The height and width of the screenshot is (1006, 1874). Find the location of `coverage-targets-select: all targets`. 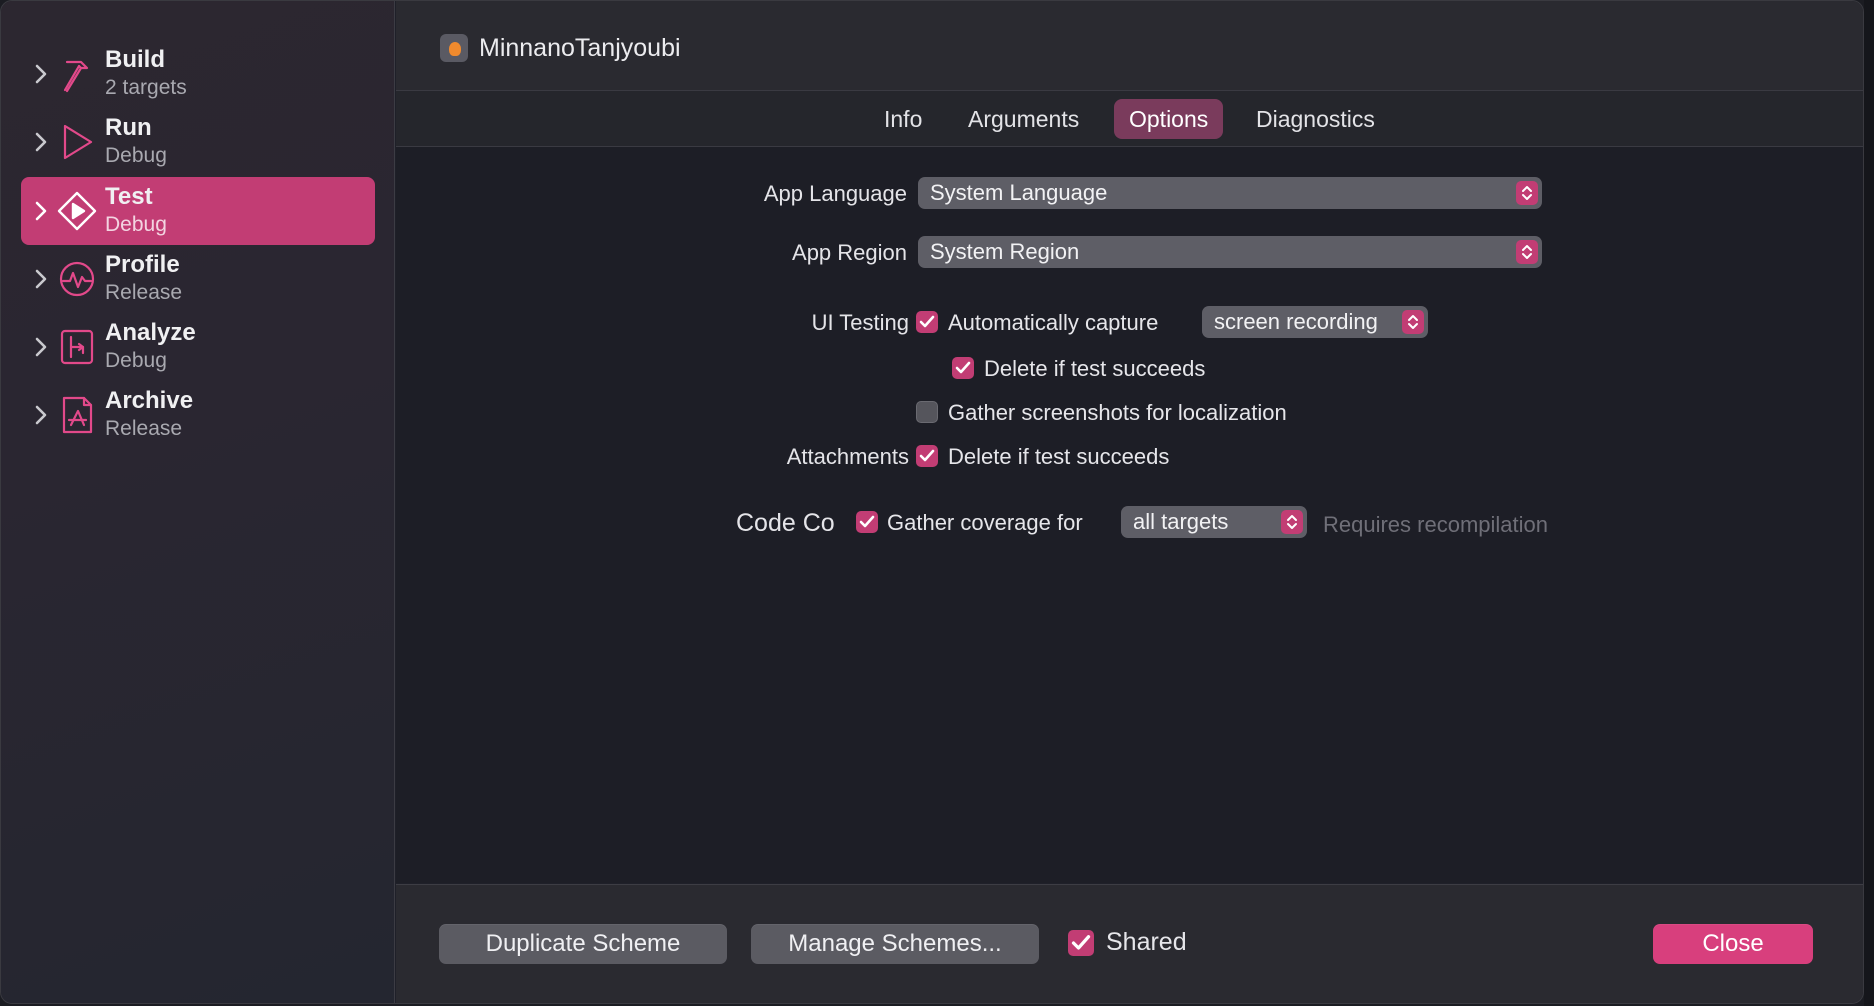

coverage-targets-select: all targets is located at coordinates (1214, 522).